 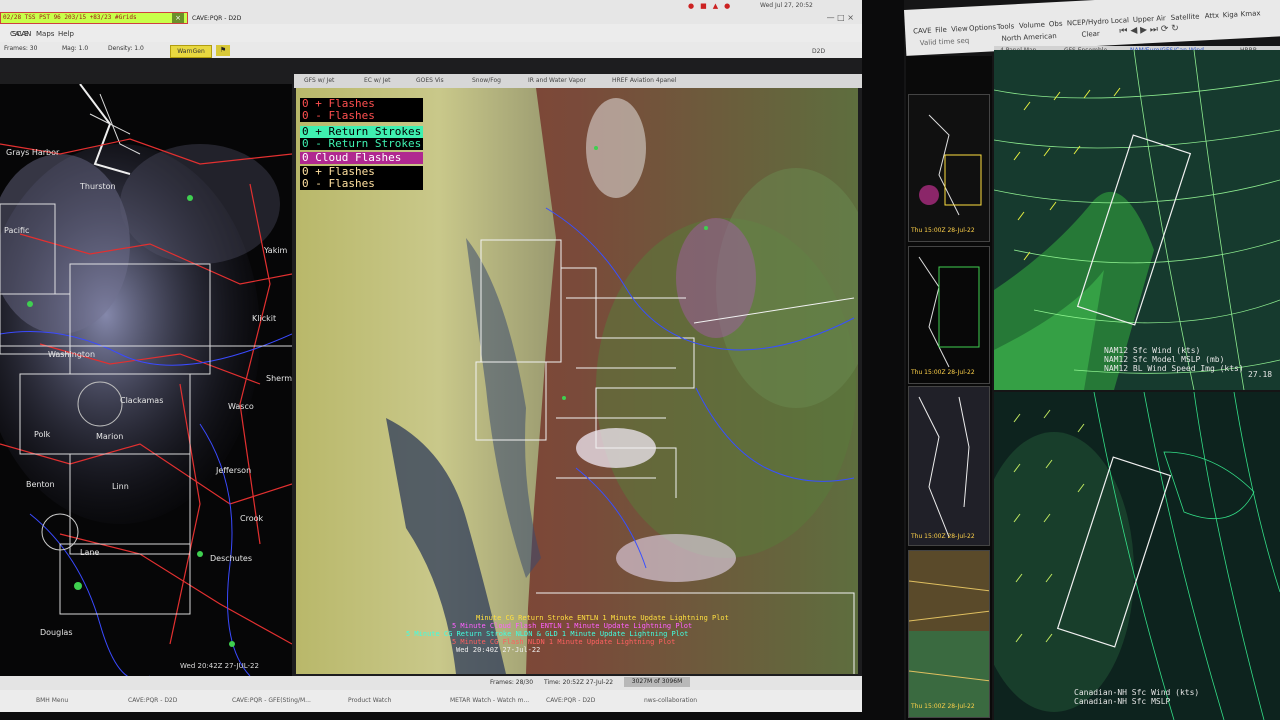 What do you see at coordinates (949, 648) in the screenshot?
I see `thumb-4-map` at bounding box center [949, 648].